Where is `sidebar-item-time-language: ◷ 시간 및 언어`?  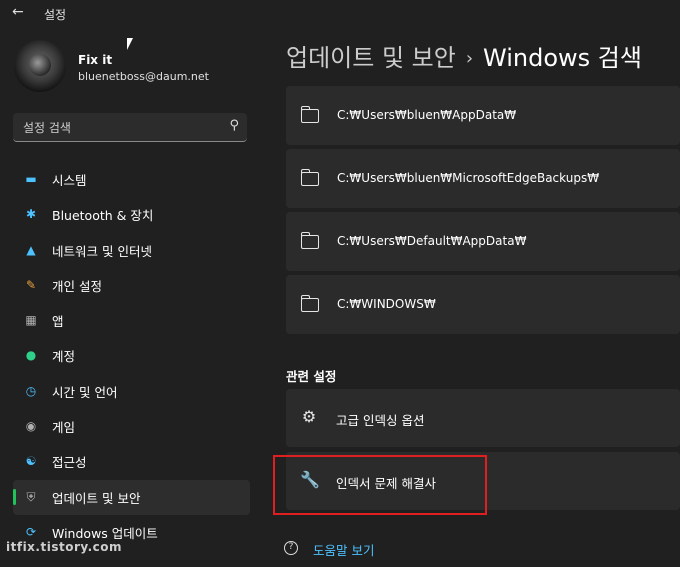
sidebar-item-time-language: ◷ 시간 및 언어 is located at coordinates (131, 391).